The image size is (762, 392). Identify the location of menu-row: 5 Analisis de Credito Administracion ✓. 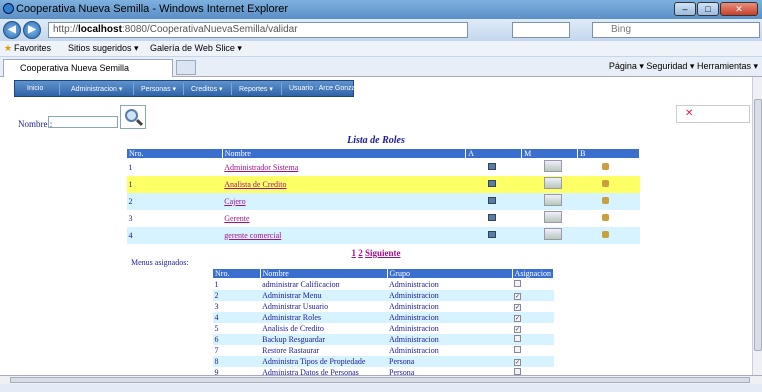
(383, 328).